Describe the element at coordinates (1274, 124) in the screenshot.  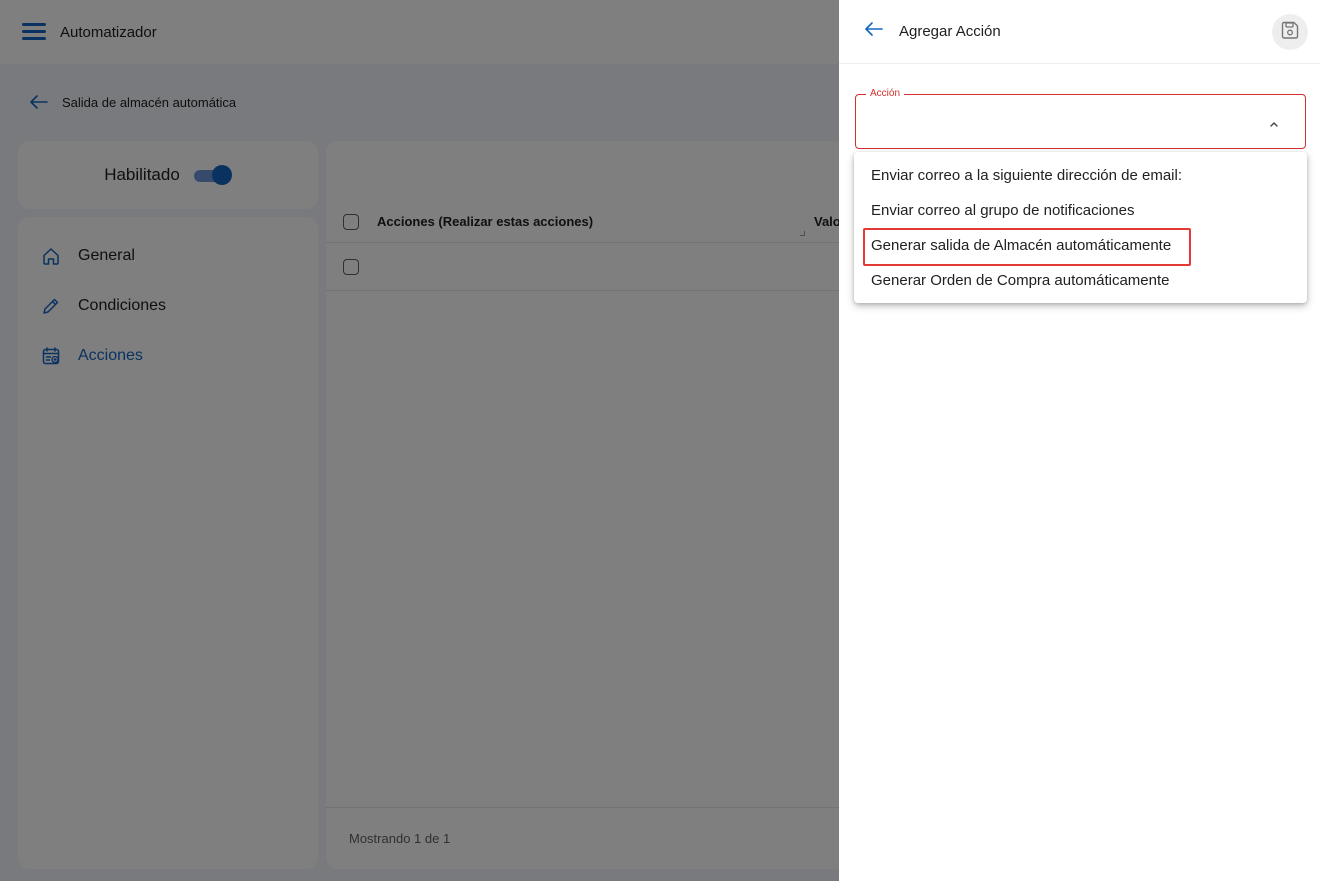
I see `chevron-up-icon` at that location.